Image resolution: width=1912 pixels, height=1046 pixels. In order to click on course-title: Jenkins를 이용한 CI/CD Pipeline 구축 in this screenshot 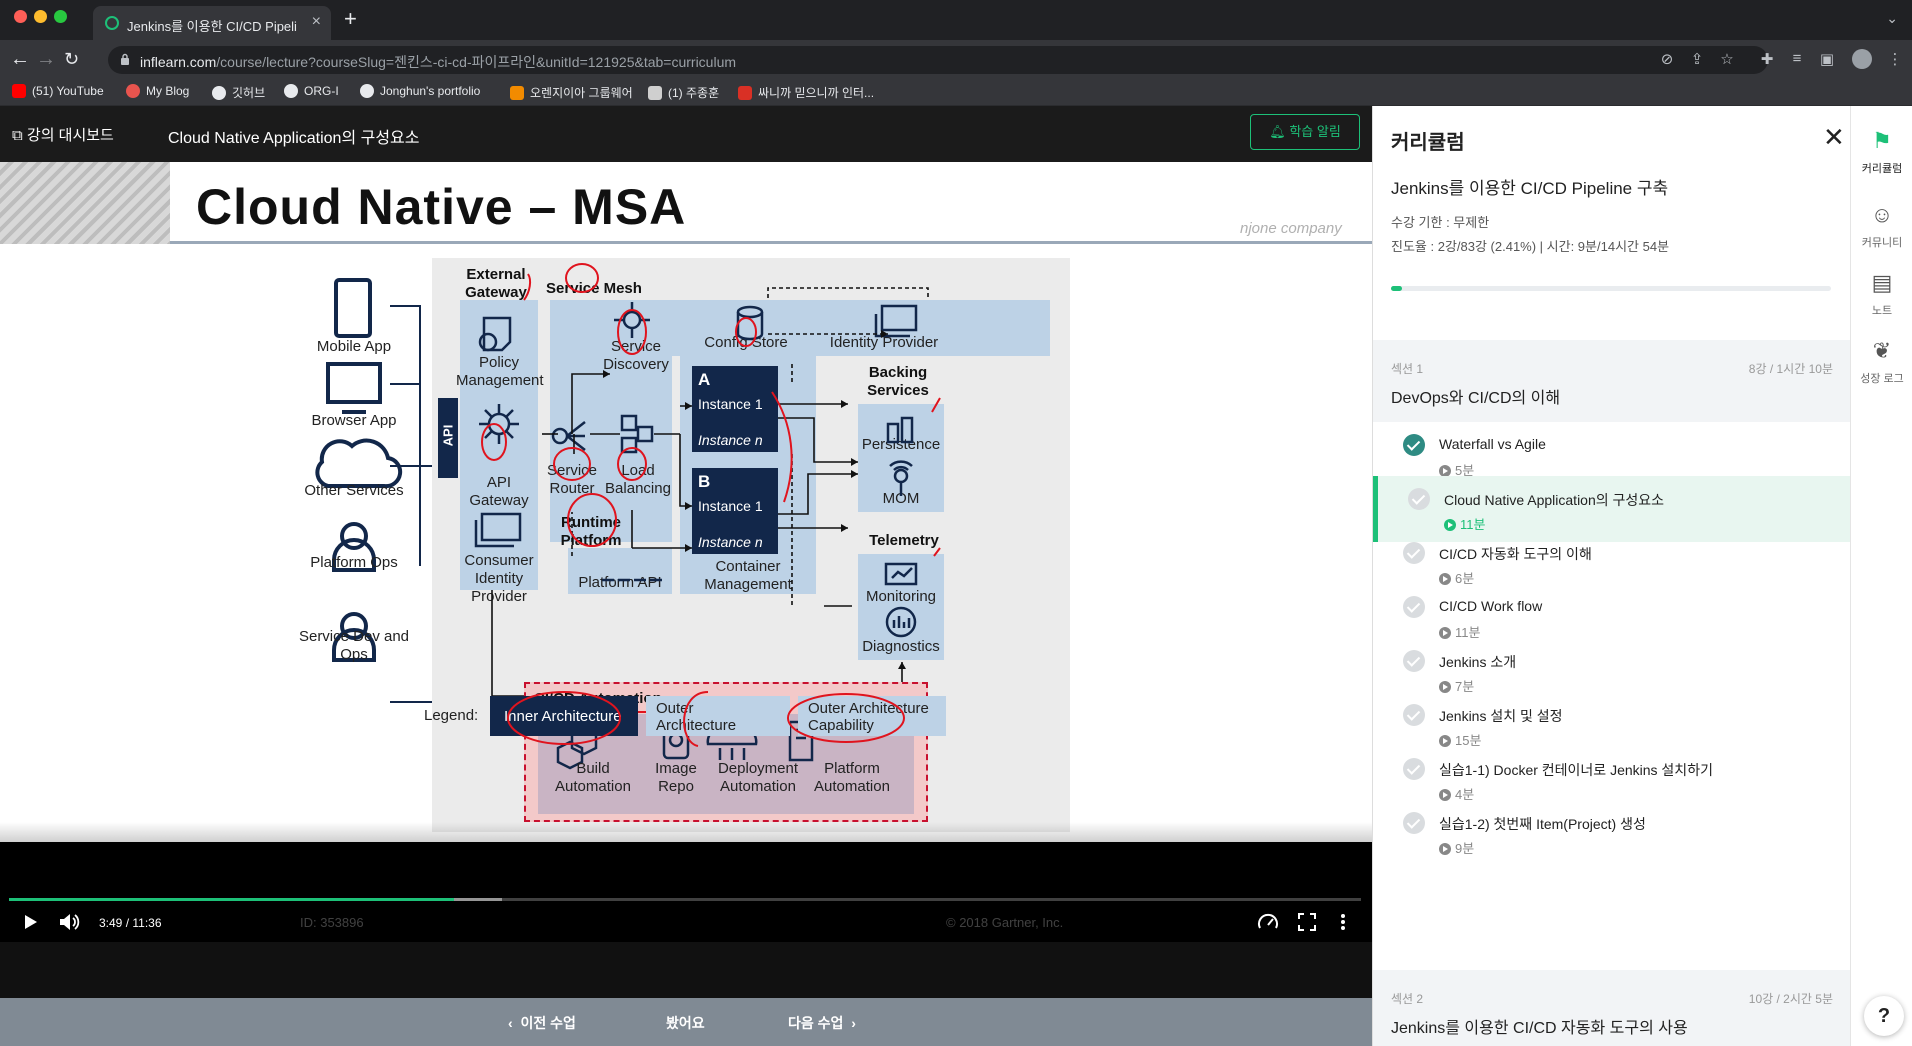, I will do `click(1530, 188)`.